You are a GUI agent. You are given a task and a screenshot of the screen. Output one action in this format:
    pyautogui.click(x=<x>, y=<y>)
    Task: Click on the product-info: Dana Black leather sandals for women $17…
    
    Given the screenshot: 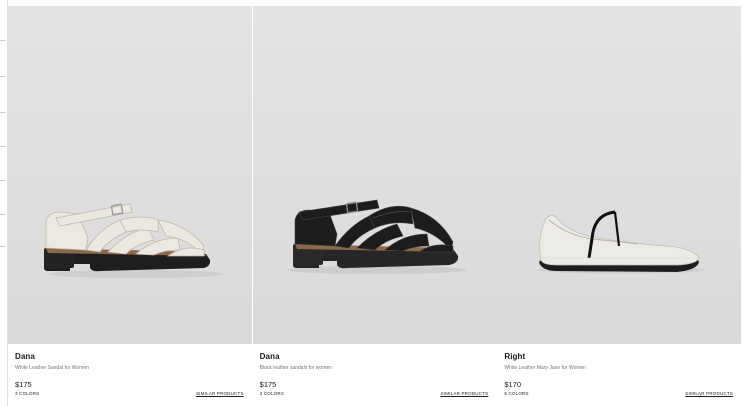 What is the action you would take?
    pyautogui.click(x=374, y=374)
    